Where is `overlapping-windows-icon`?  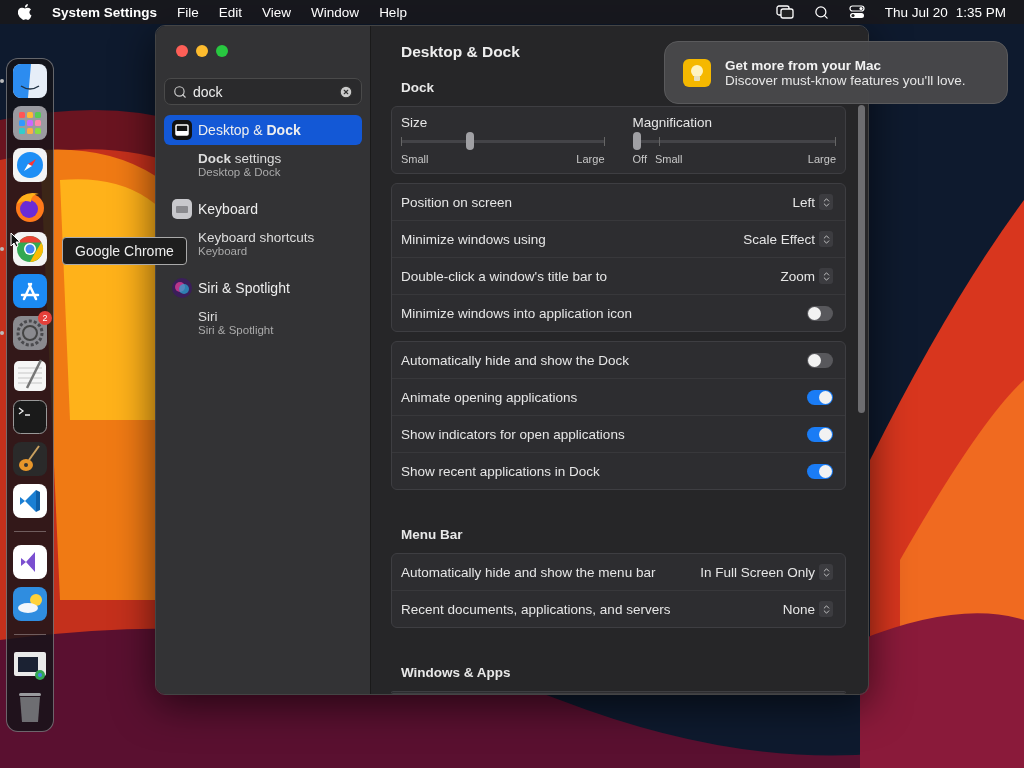
overlapping-windows-icon is located at coordinates (784, 12).